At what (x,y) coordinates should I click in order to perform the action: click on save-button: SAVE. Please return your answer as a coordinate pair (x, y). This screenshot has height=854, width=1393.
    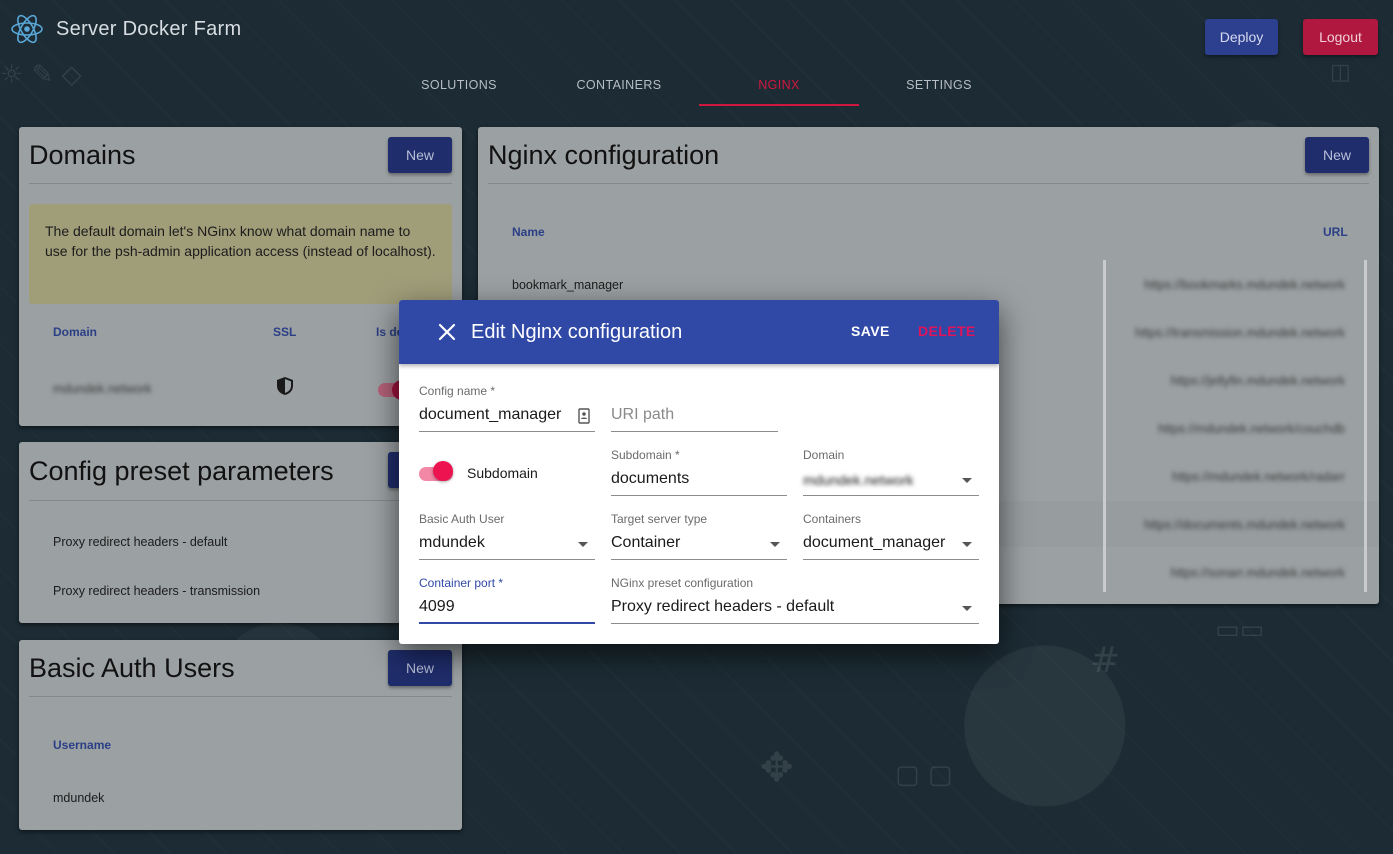
    Looking at the image, I should click on (870, 331).